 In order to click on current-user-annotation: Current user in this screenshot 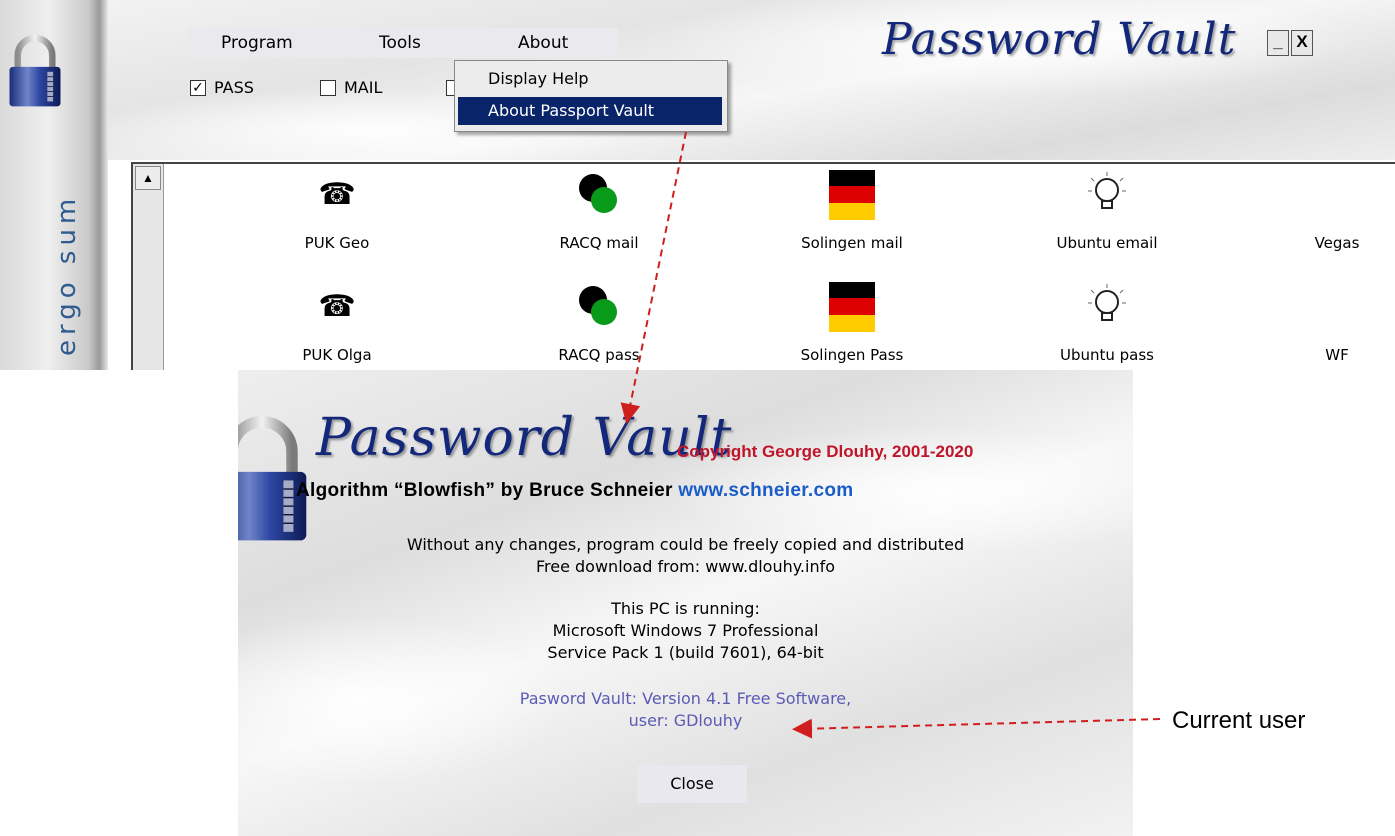, I will do `click(1239, 720)`.